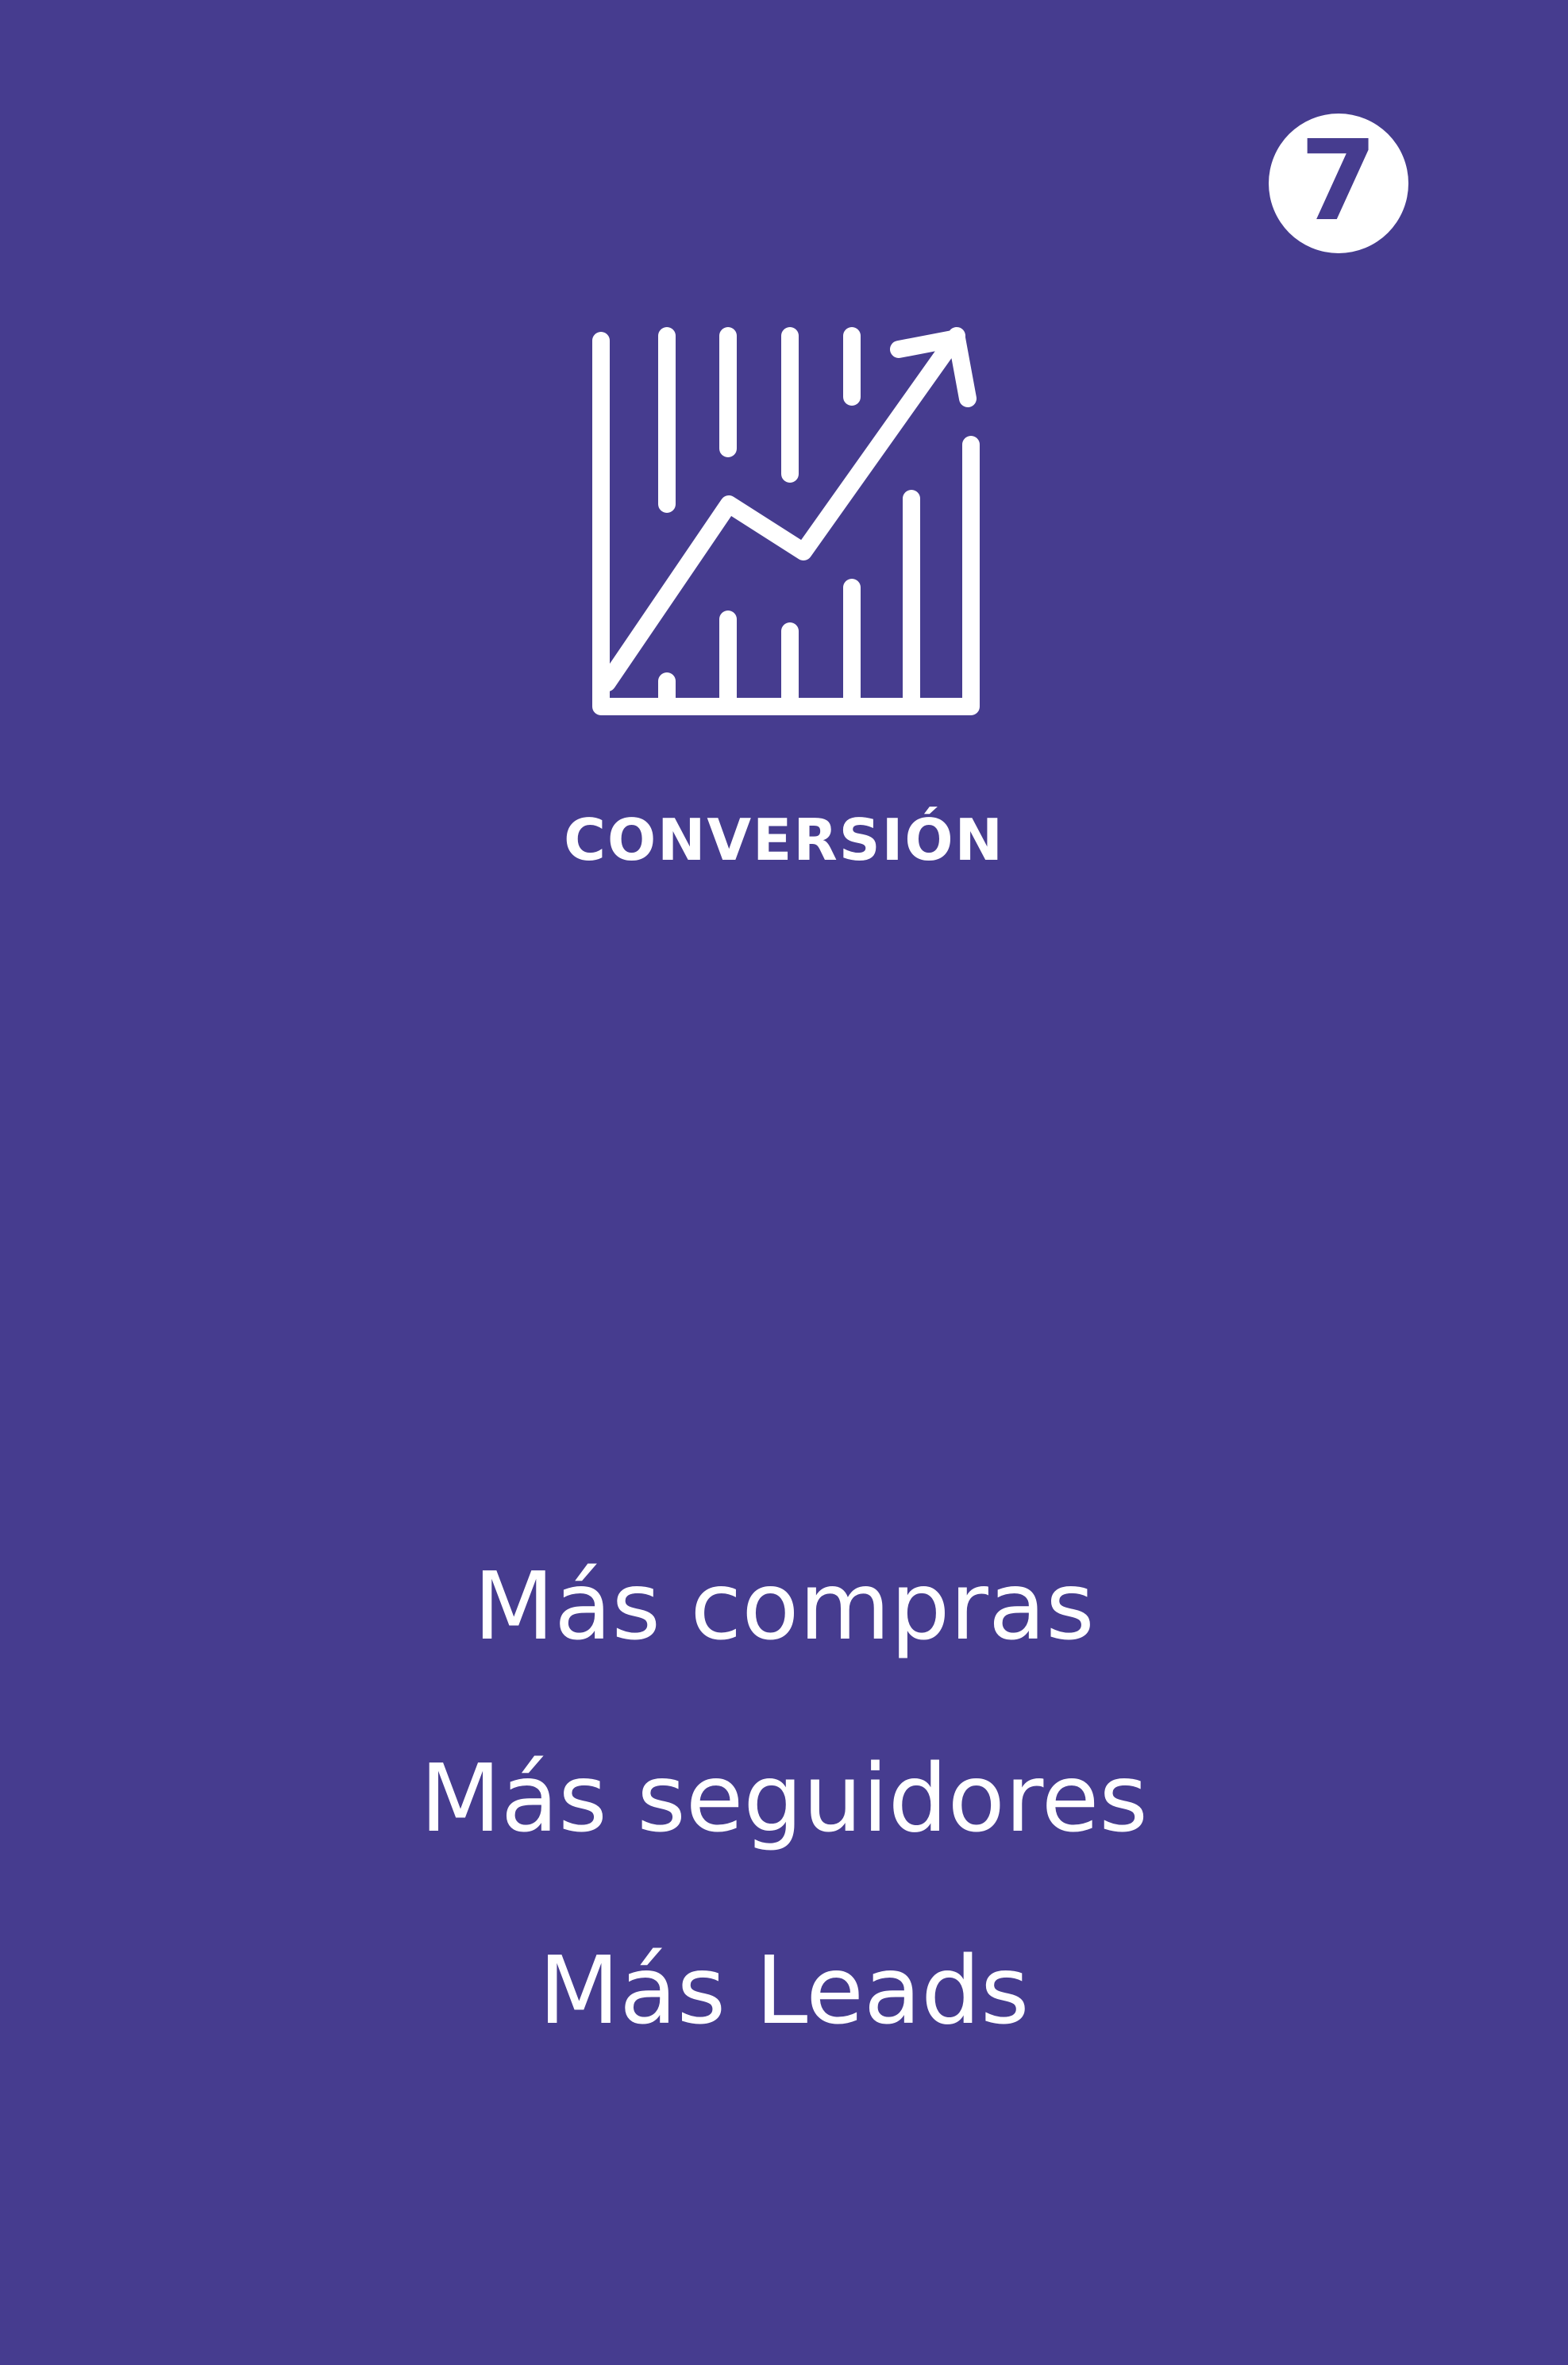  Describe the element at coordinates (784, 1606) in the screenshot. I see `benefit-item: Más compras` at that location.